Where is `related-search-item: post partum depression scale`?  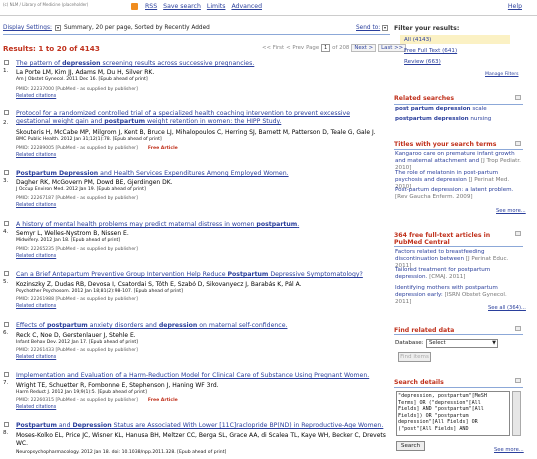
related-search-item: post partum depression scale is located at coordinates (459, 109).